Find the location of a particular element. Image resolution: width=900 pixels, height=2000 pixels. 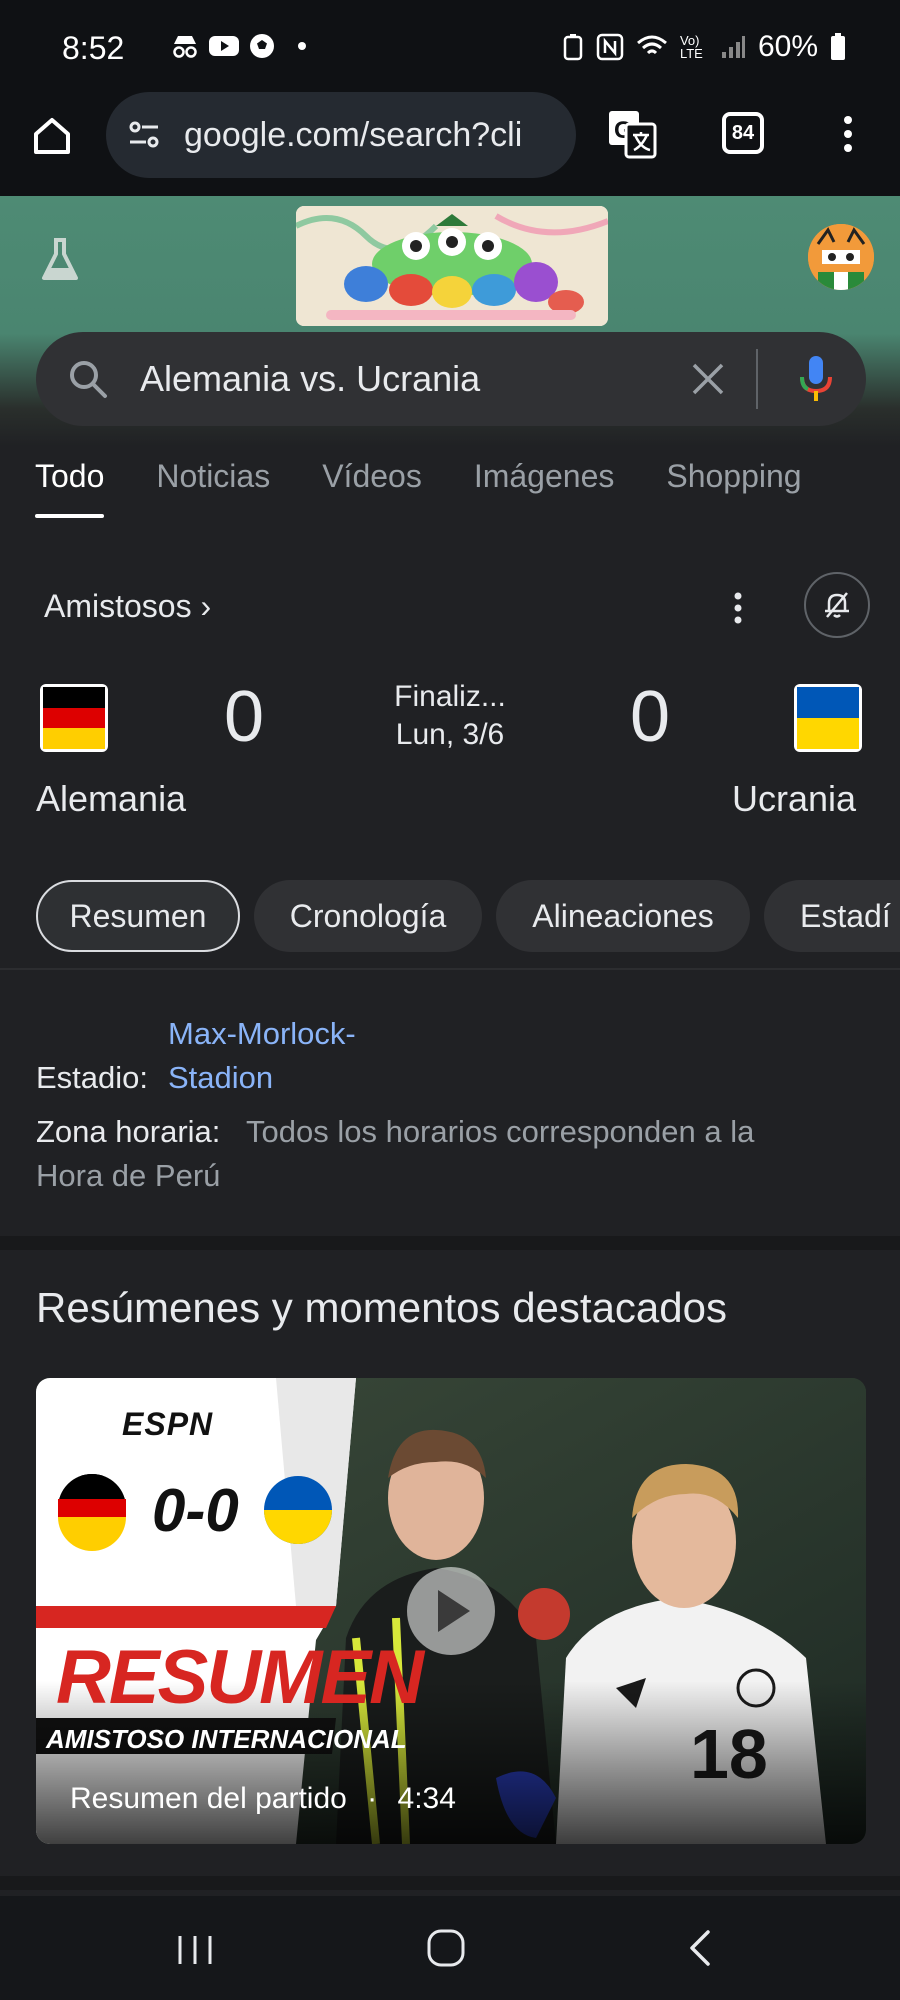

doodle-frogs-image is located at coordinates (452, 266).